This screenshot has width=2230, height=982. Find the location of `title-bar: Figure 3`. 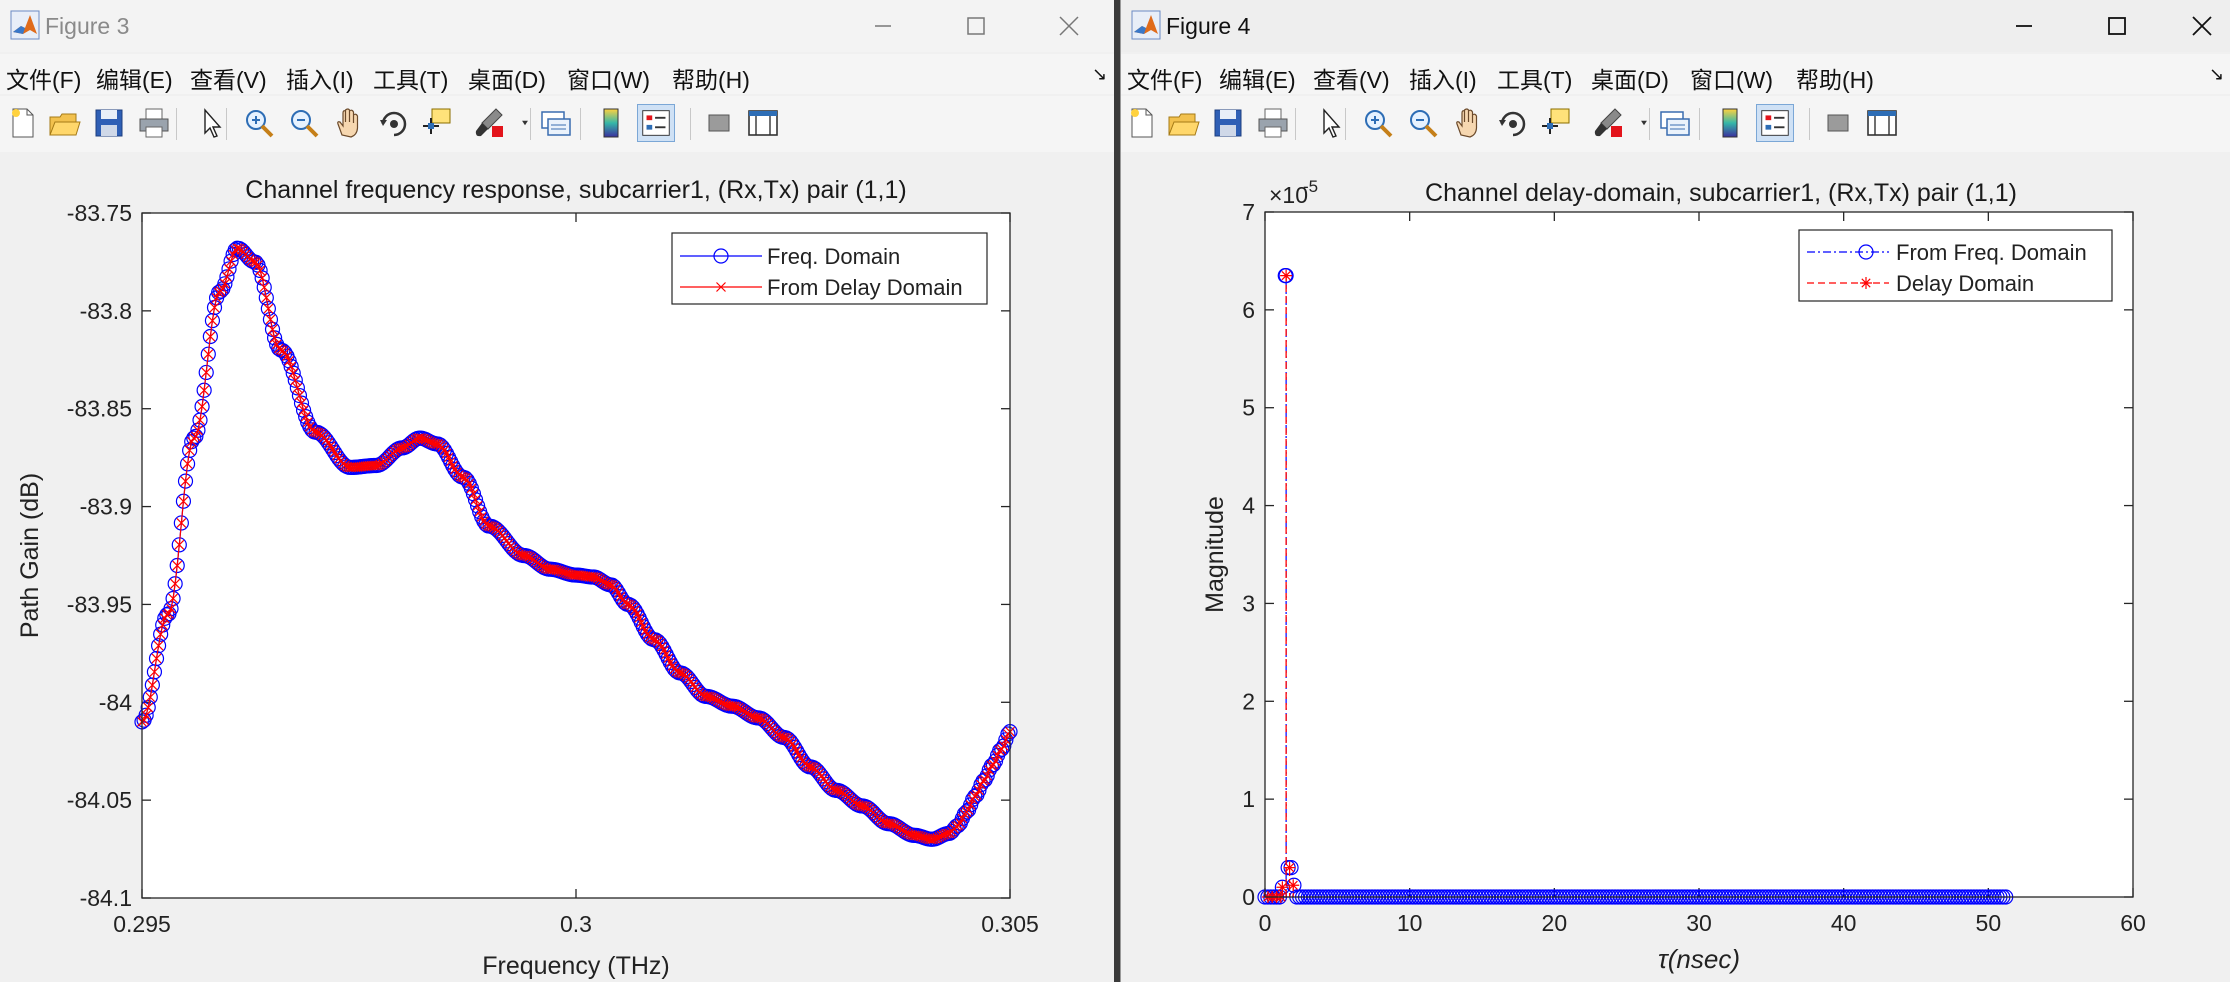

title-bar: Figure 3 is located at coordinates (557, 26).